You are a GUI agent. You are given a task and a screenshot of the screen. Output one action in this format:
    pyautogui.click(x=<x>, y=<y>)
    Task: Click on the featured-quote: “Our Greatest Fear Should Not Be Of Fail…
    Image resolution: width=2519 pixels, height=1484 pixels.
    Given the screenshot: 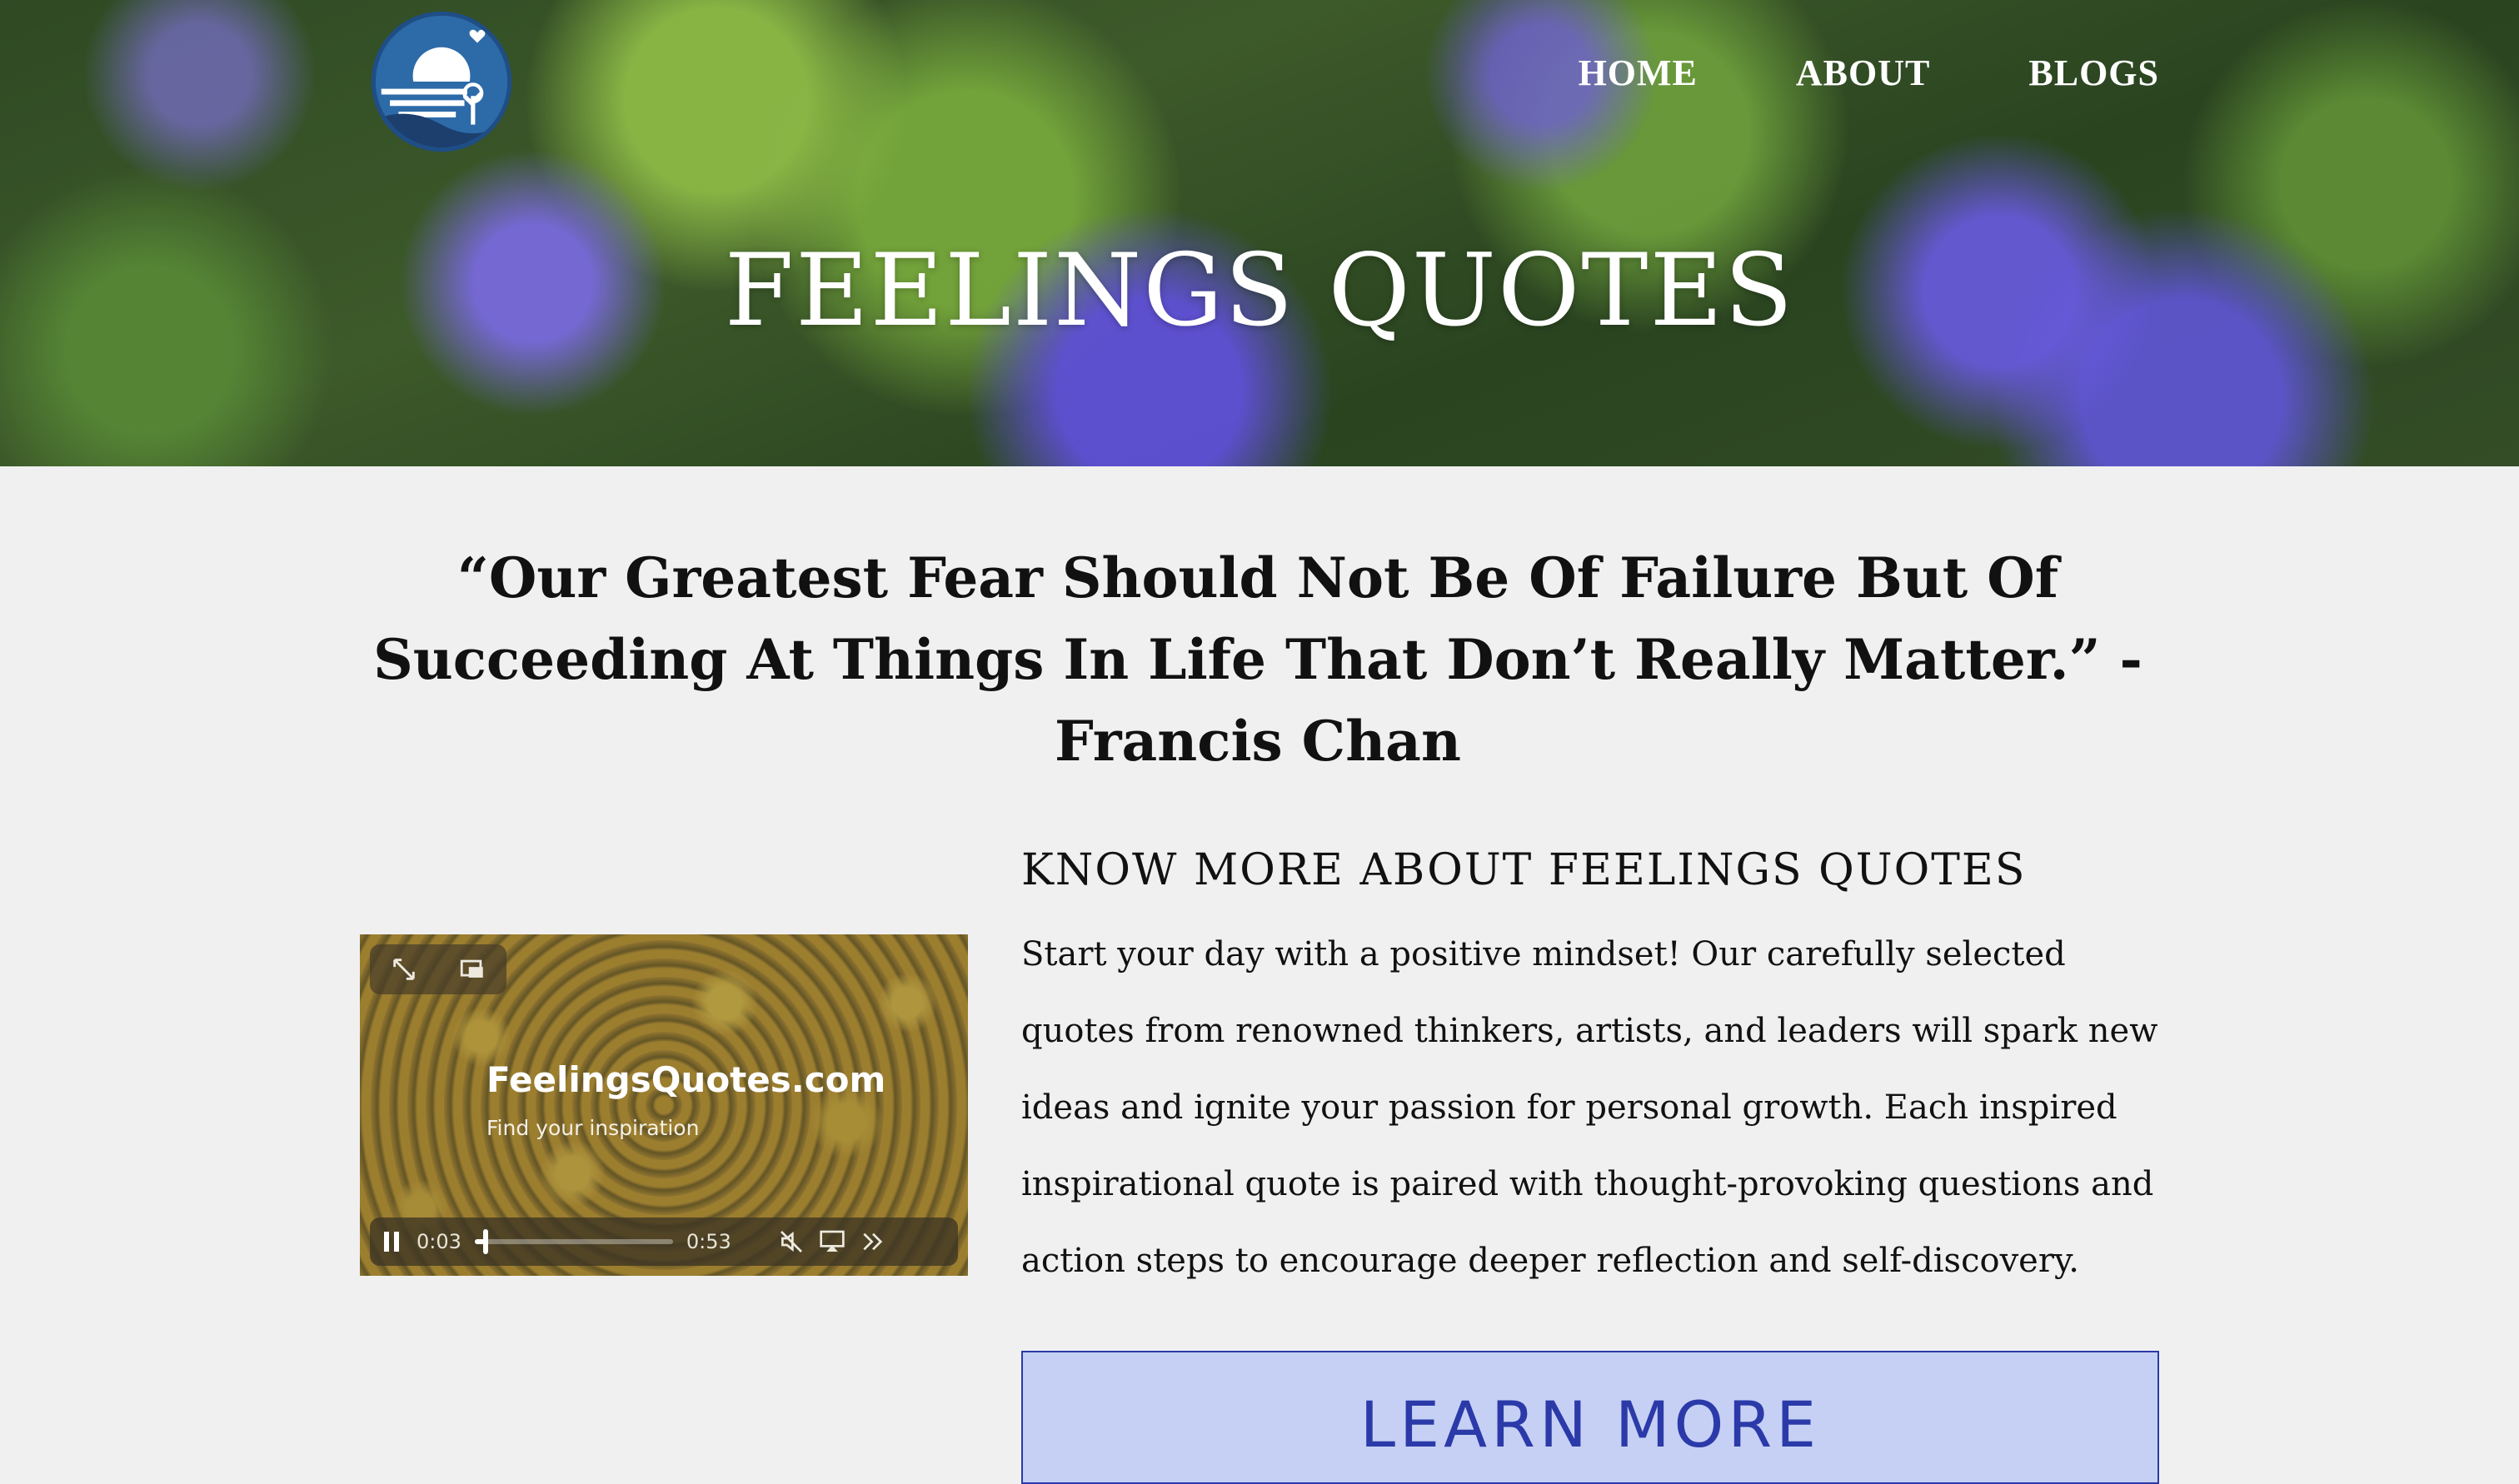 What is the action you would take?
    pyautogui.click(x=1257, y=659)
    